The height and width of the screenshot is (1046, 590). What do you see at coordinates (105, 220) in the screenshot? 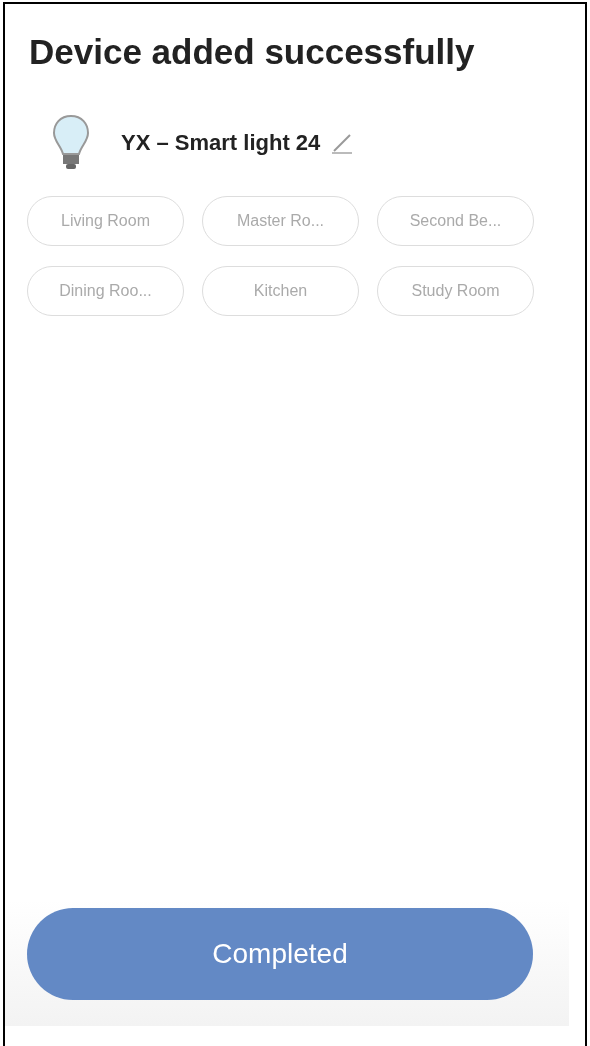
I see `room-chip: Living Room` at bounding box center [105, 220].